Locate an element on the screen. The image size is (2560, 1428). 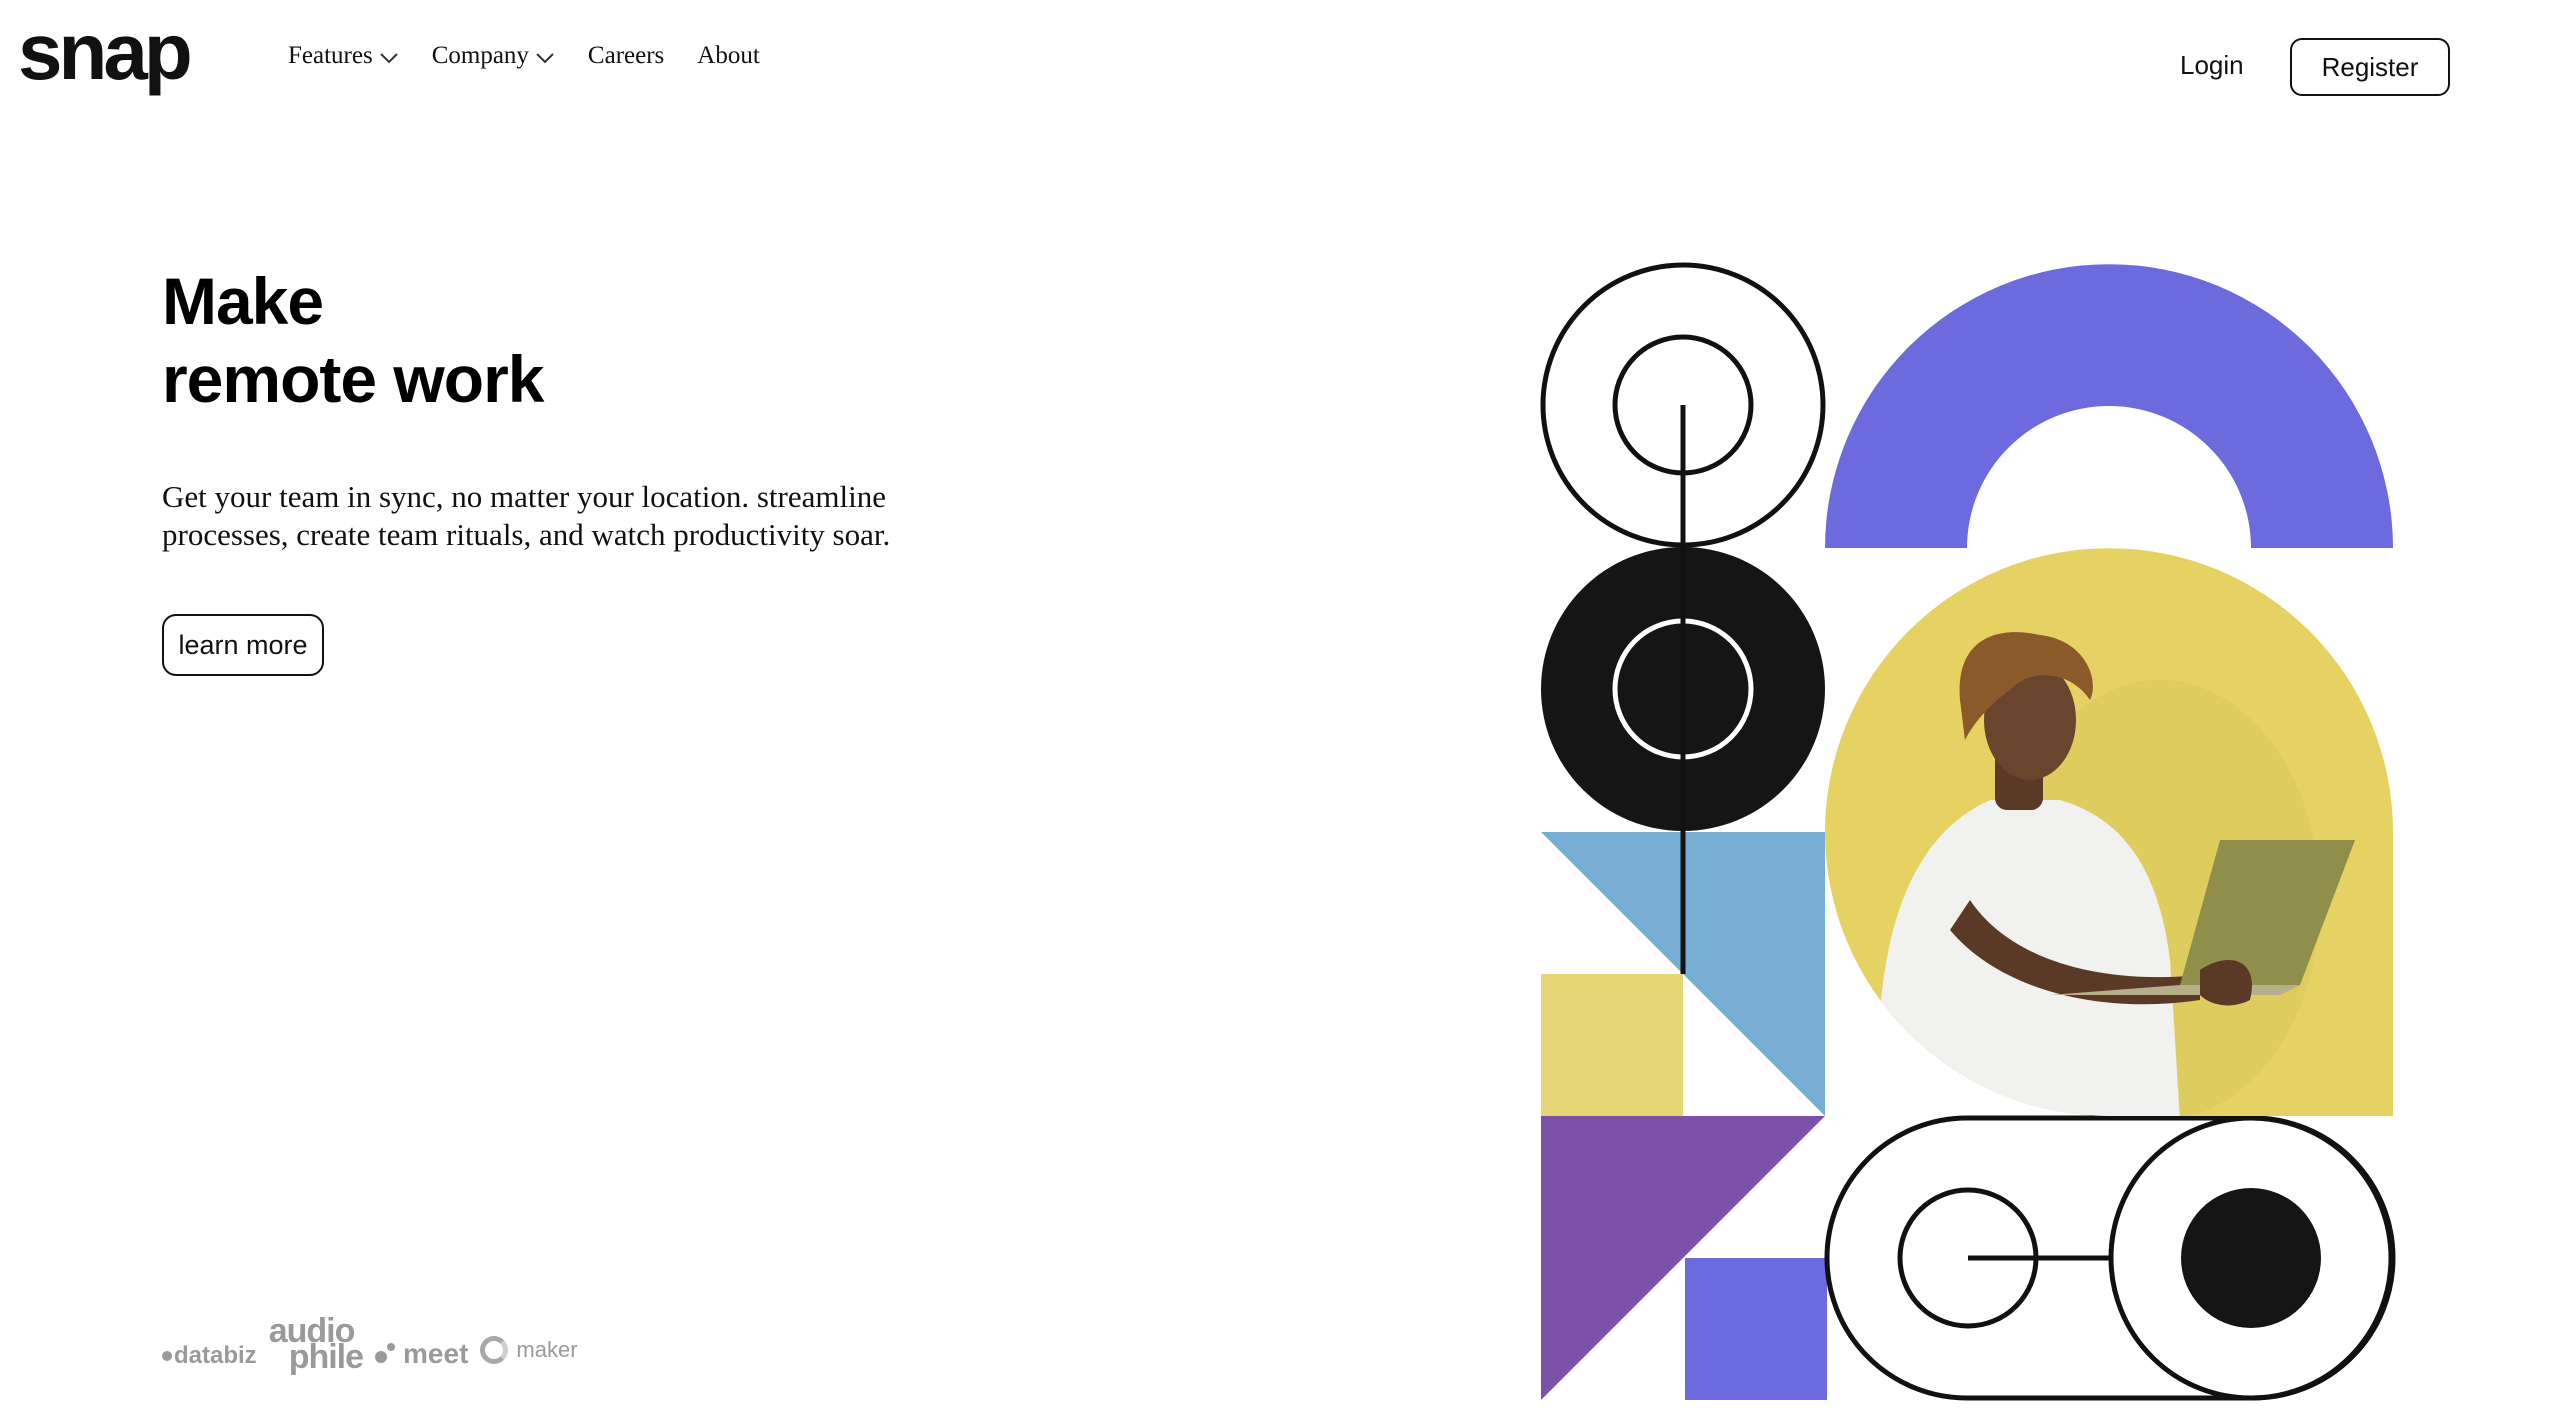
purple-square is located at coordinates (1756, 1329).